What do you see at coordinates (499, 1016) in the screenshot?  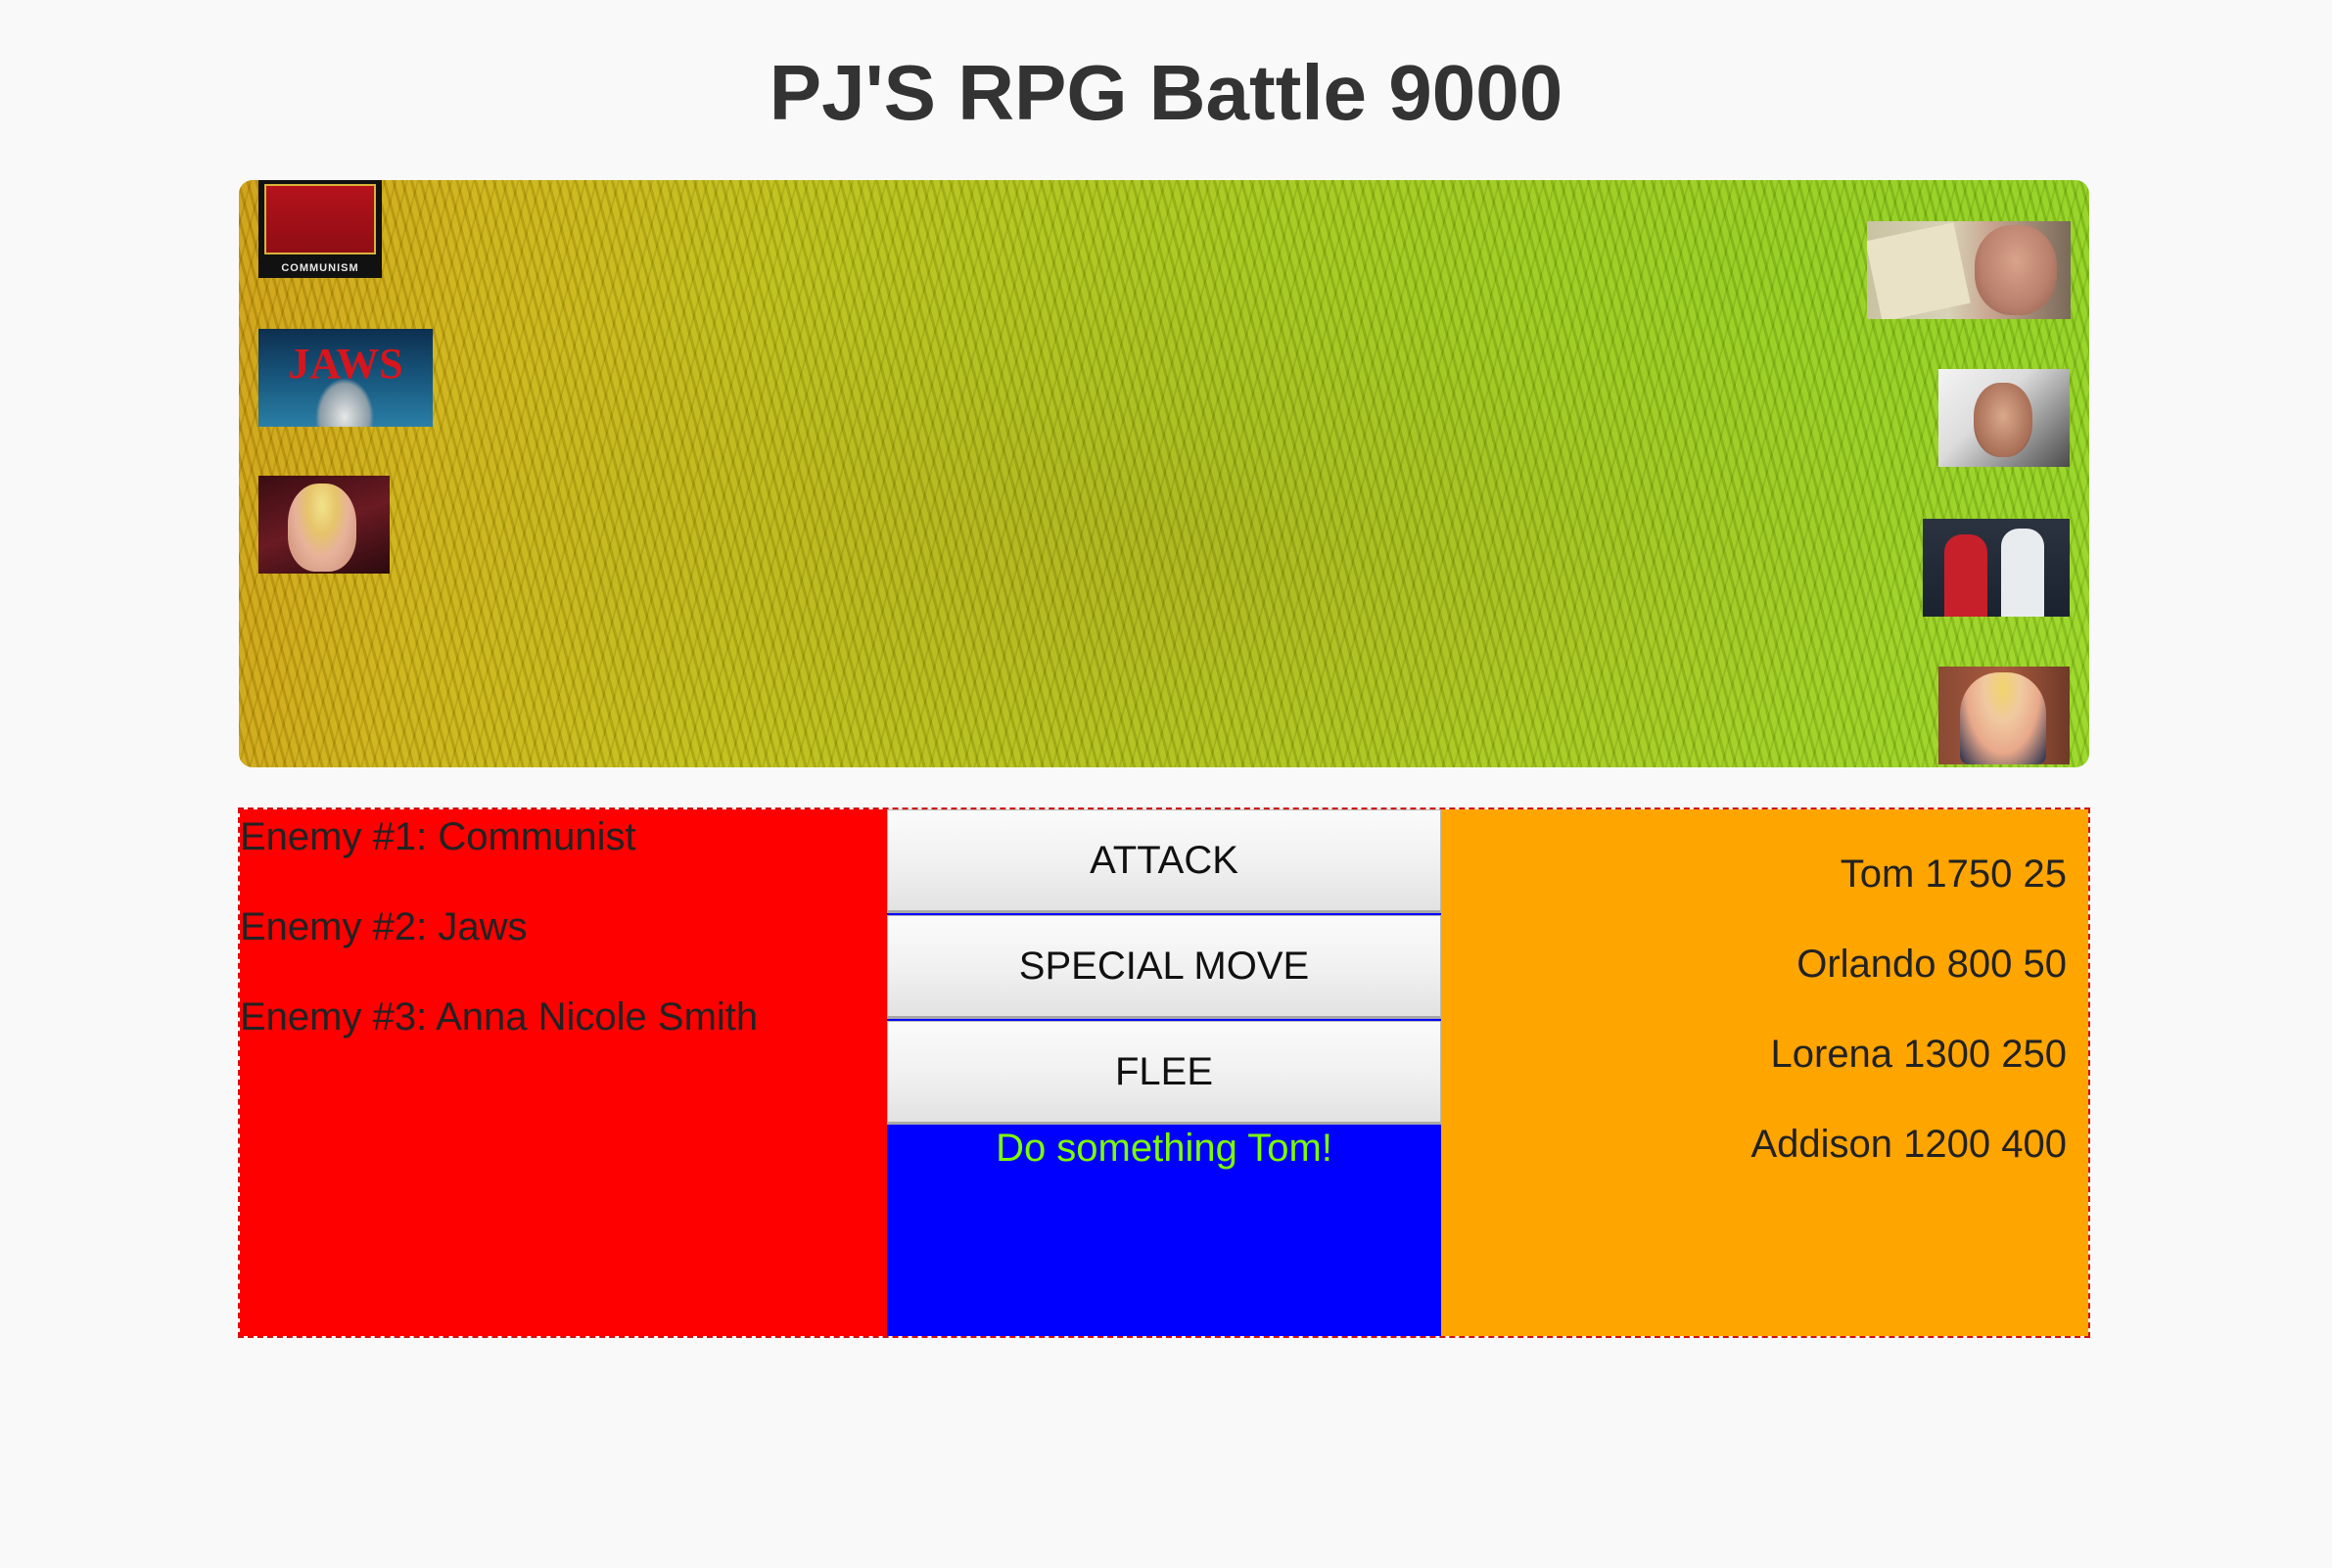 I see `enemy-list-item: Enemy #3: Anna Nicole Smith` at bounding box center [499, 1016].